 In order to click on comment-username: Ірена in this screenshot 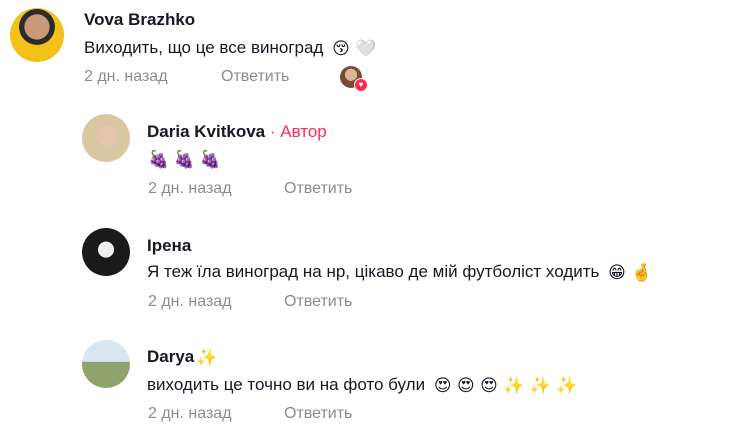, I will do `click(169, 246)`.